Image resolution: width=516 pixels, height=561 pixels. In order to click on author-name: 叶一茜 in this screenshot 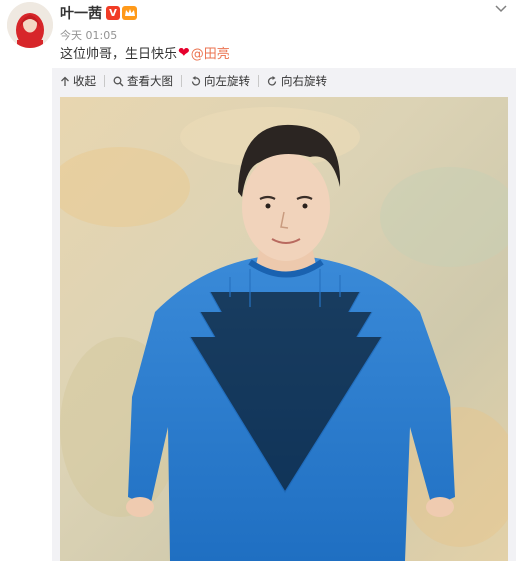, I will do `click(81, 13)`.